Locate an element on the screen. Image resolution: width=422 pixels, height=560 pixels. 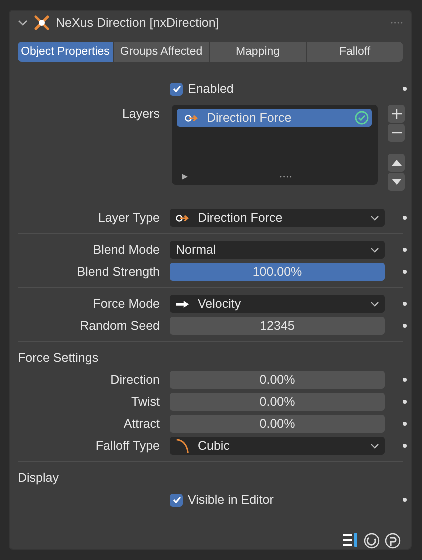
dropdown: Normal is located at coordinates (277, 250).